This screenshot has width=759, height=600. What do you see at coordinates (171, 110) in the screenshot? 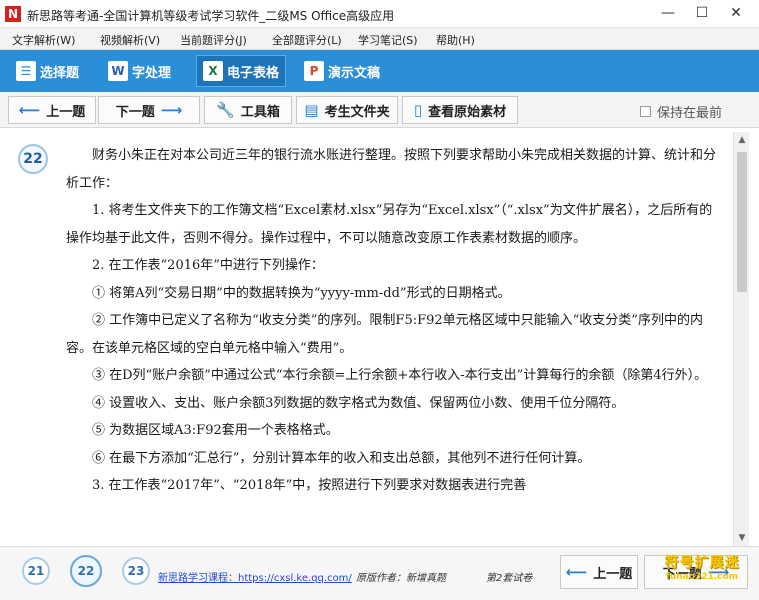
I see `arrow-right-icon: ⟶` at bounding box center [171, 110].